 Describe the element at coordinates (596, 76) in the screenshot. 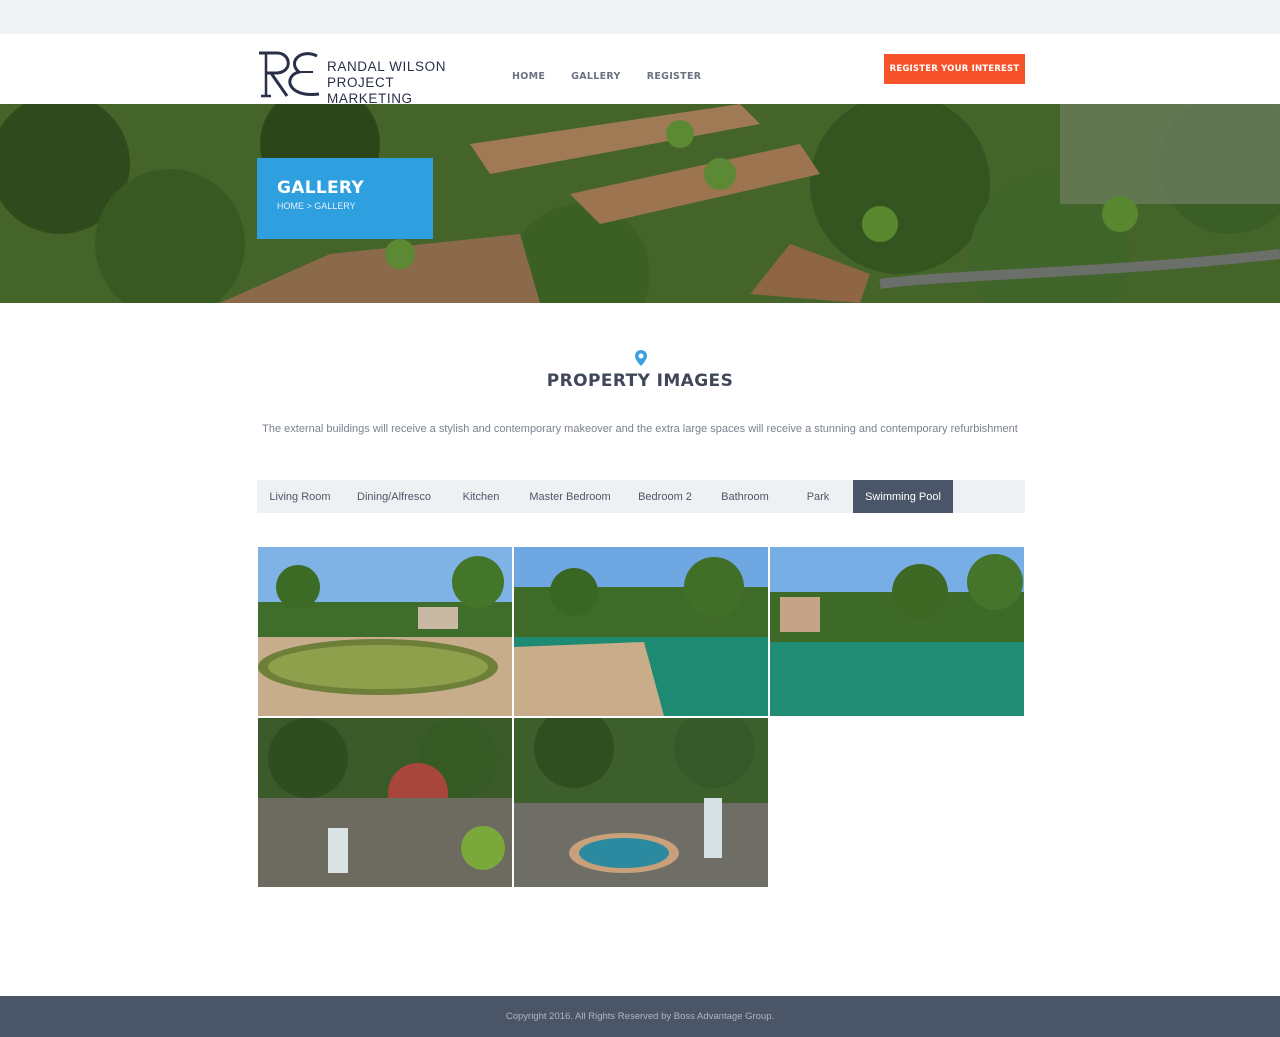

I see `nav-gallery: GALLERY` at that location.